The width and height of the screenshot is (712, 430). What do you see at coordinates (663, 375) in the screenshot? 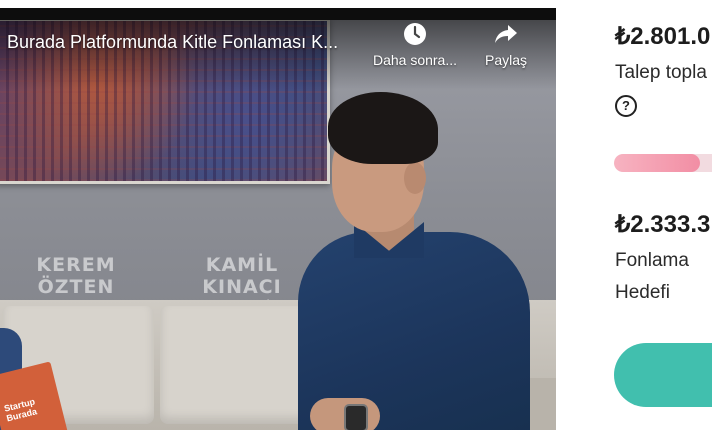
I see `invest-button` at bounding box center [663, 375].